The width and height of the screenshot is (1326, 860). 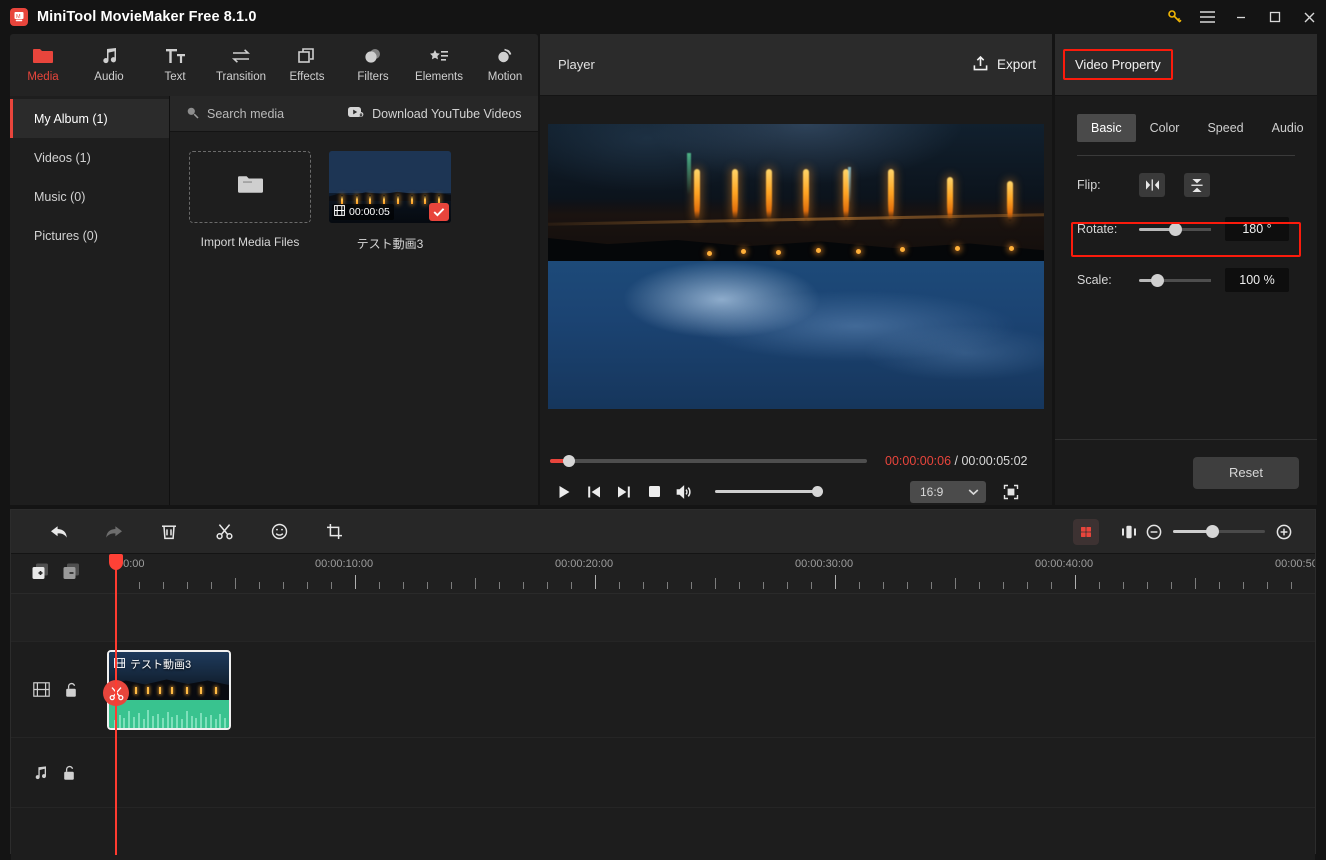 I want to click on tab-basic: Basic, so click(x=1106, y=128).